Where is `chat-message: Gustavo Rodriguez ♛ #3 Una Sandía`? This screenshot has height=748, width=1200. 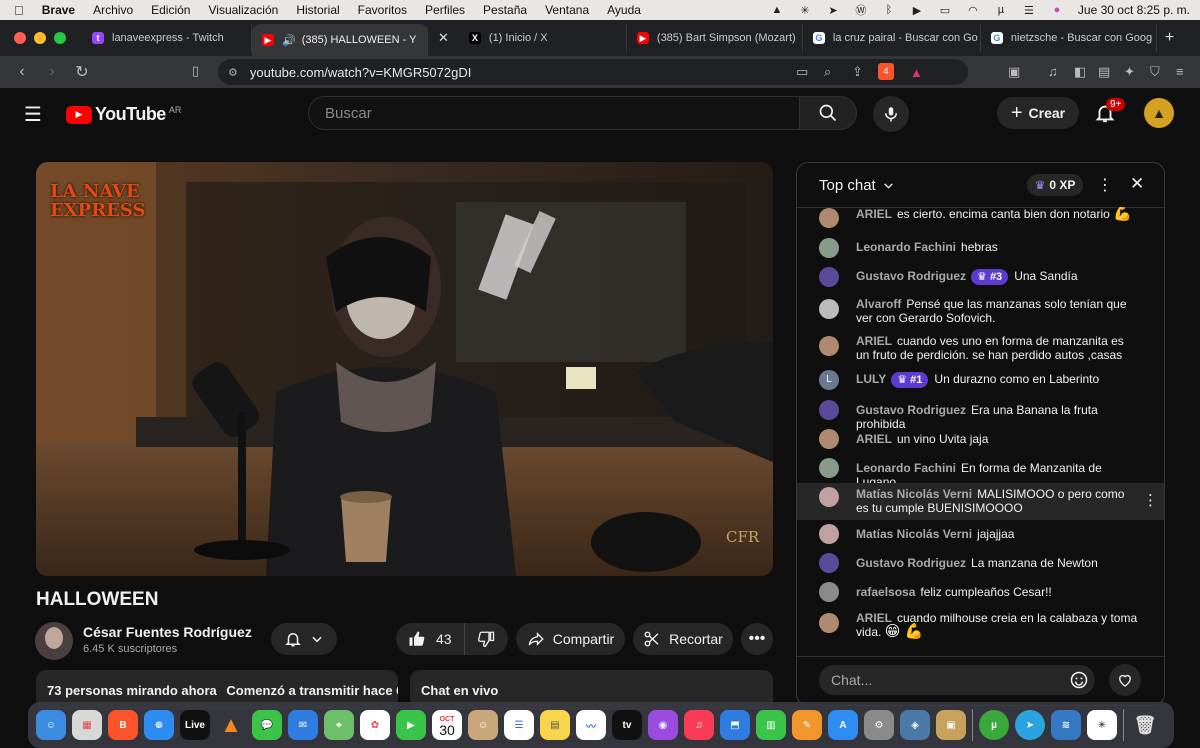 chat-message: Gustavo Rodriguez ♛ #3 Una Sandía is located at coordinates (979, 277).